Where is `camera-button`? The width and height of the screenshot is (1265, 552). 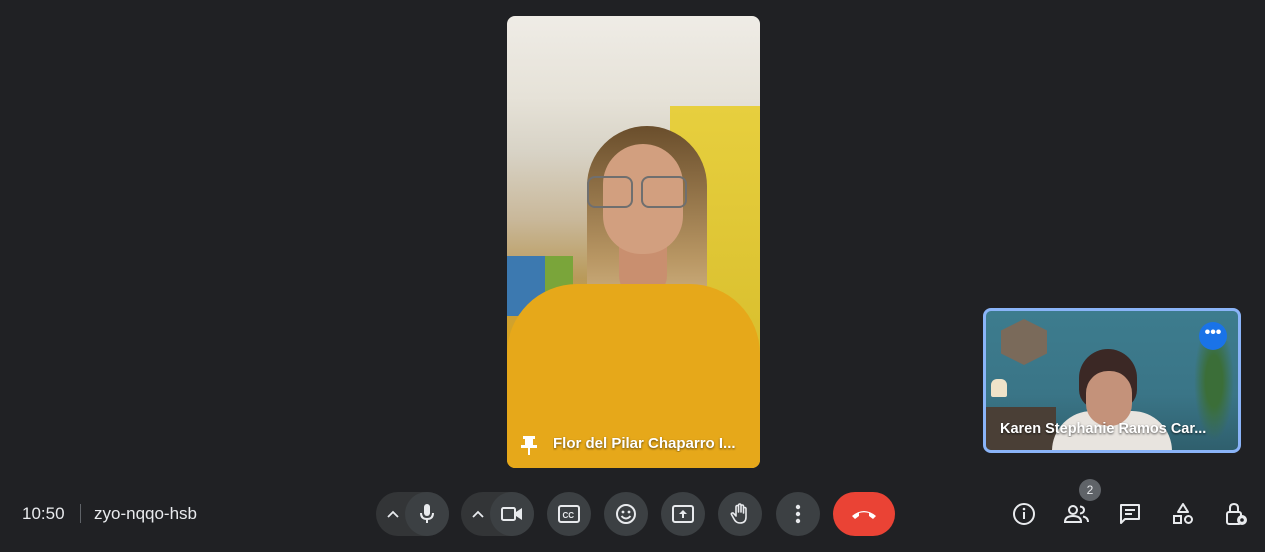
camera-button is located at coordinates (512, 514).